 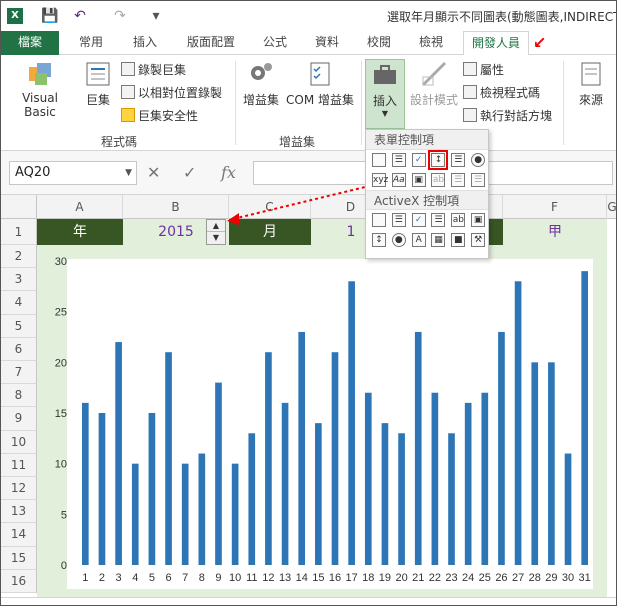 What do you see at coordinates (379, 220) in the screenshot?
I see `activex-button-icon` at bounding box center [379, 220].